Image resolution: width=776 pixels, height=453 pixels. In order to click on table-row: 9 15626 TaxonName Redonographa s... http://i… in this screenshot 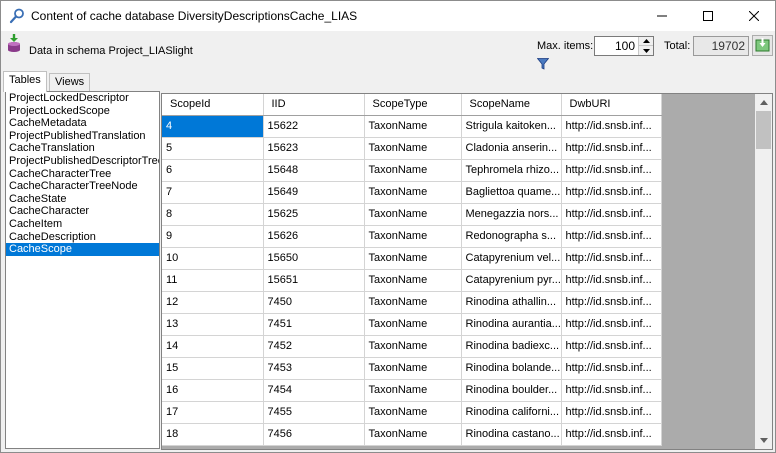, I will do `click(412, 236)`.